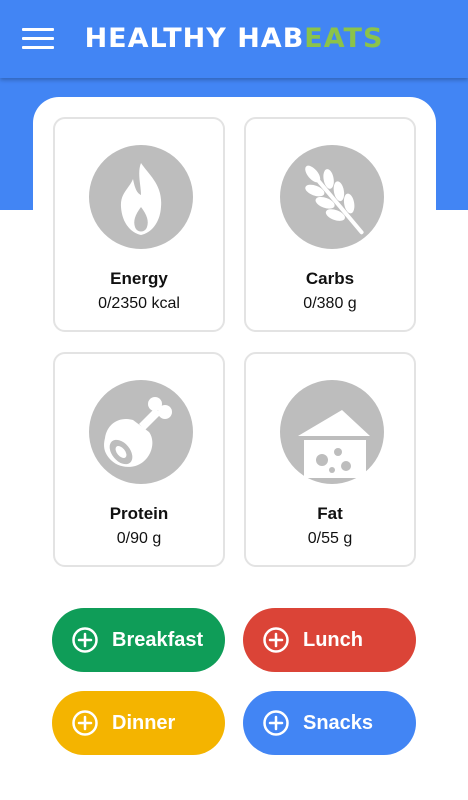  I want to click on meal-label: Breakfast, so click(158, 640).